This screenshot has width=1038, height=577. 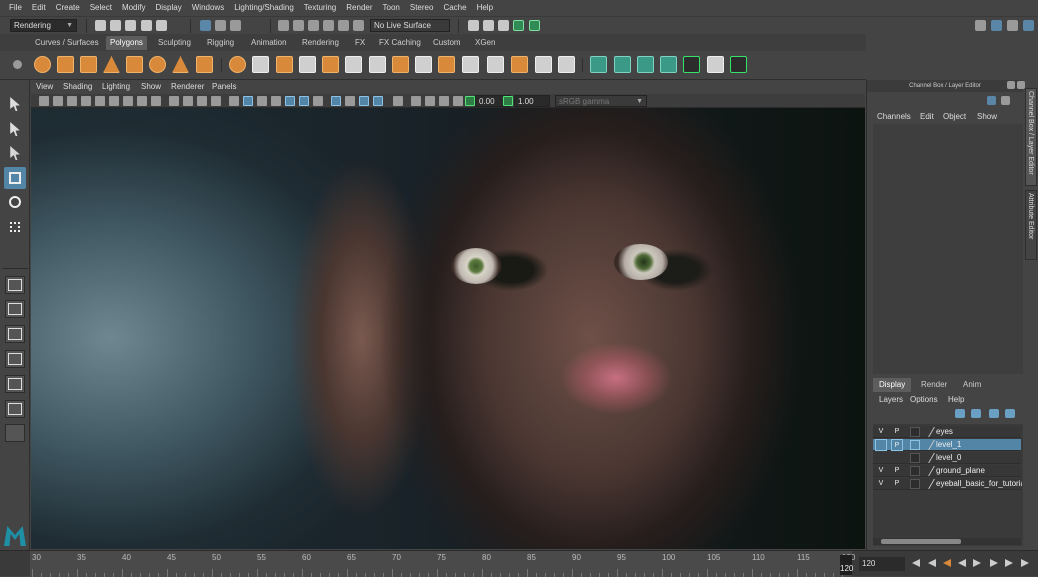 I want to click on menu-lighting-shading: Lighting/Shading, so click(x=264, y=8).